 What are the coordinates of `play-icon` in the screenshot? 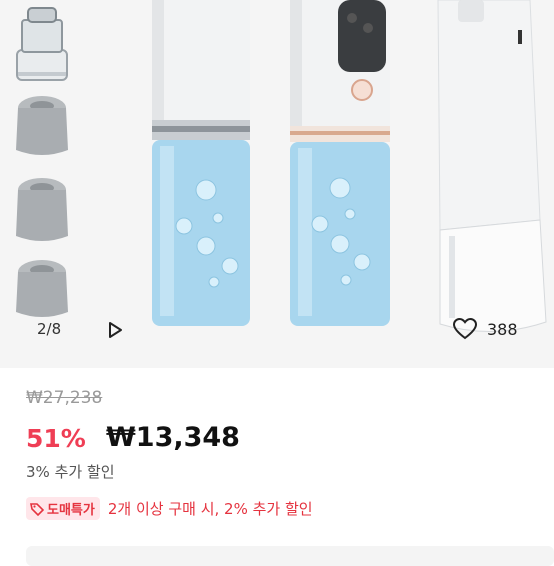 It's located at (115, 330).